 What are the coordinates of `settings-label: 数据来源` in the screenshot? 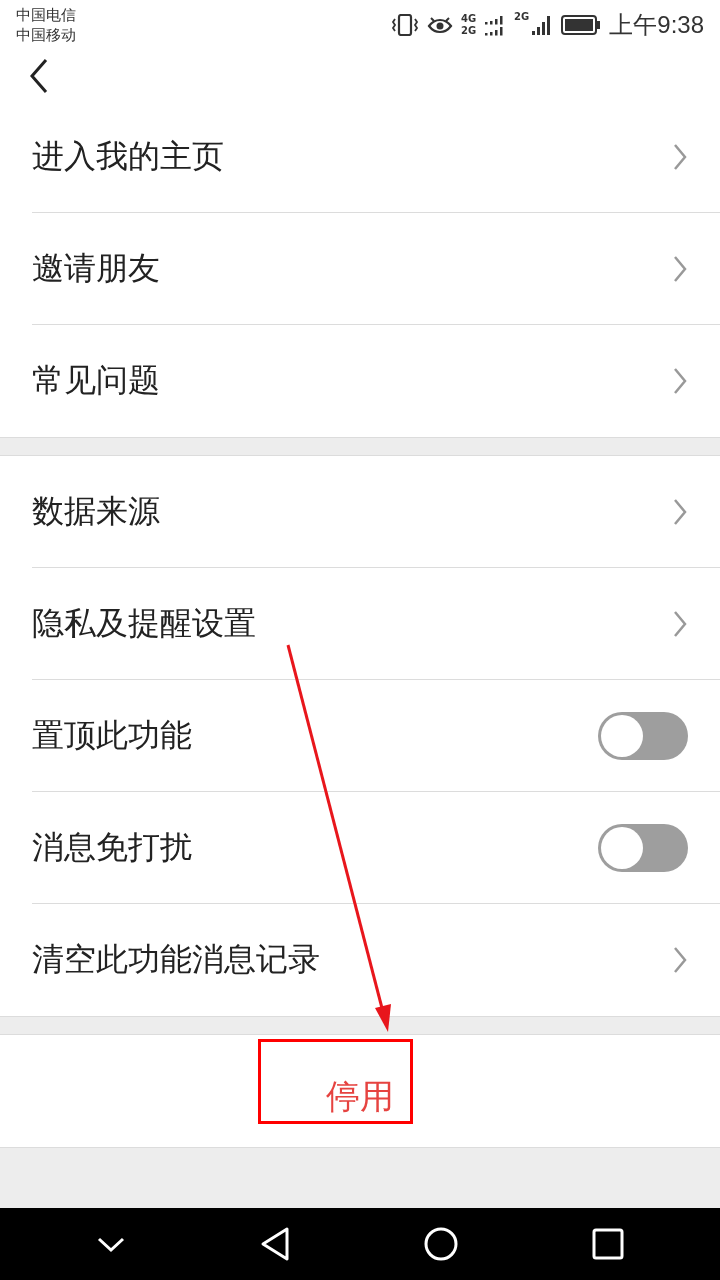 It's located at (96, 511).